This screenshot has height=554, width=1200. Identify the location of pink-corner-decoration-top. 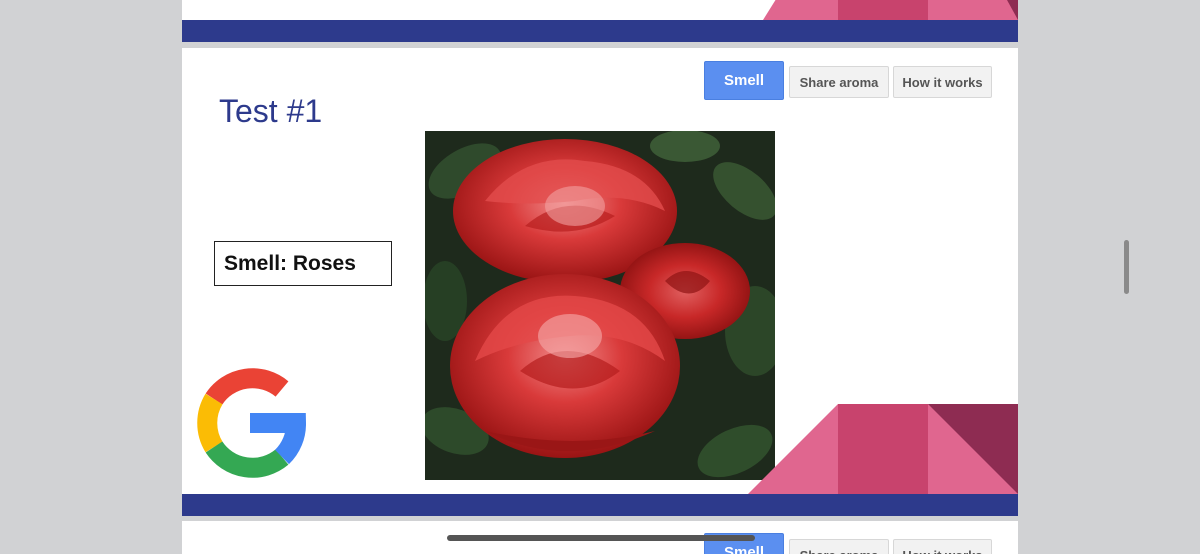
(890, 10).